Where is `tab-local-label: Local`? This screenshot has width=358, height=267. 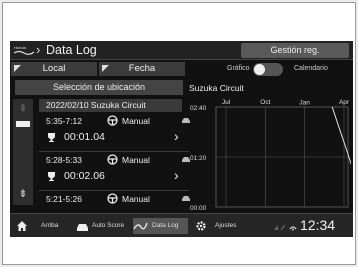 tab-local-label: Local is located at coordinates (54, 68).